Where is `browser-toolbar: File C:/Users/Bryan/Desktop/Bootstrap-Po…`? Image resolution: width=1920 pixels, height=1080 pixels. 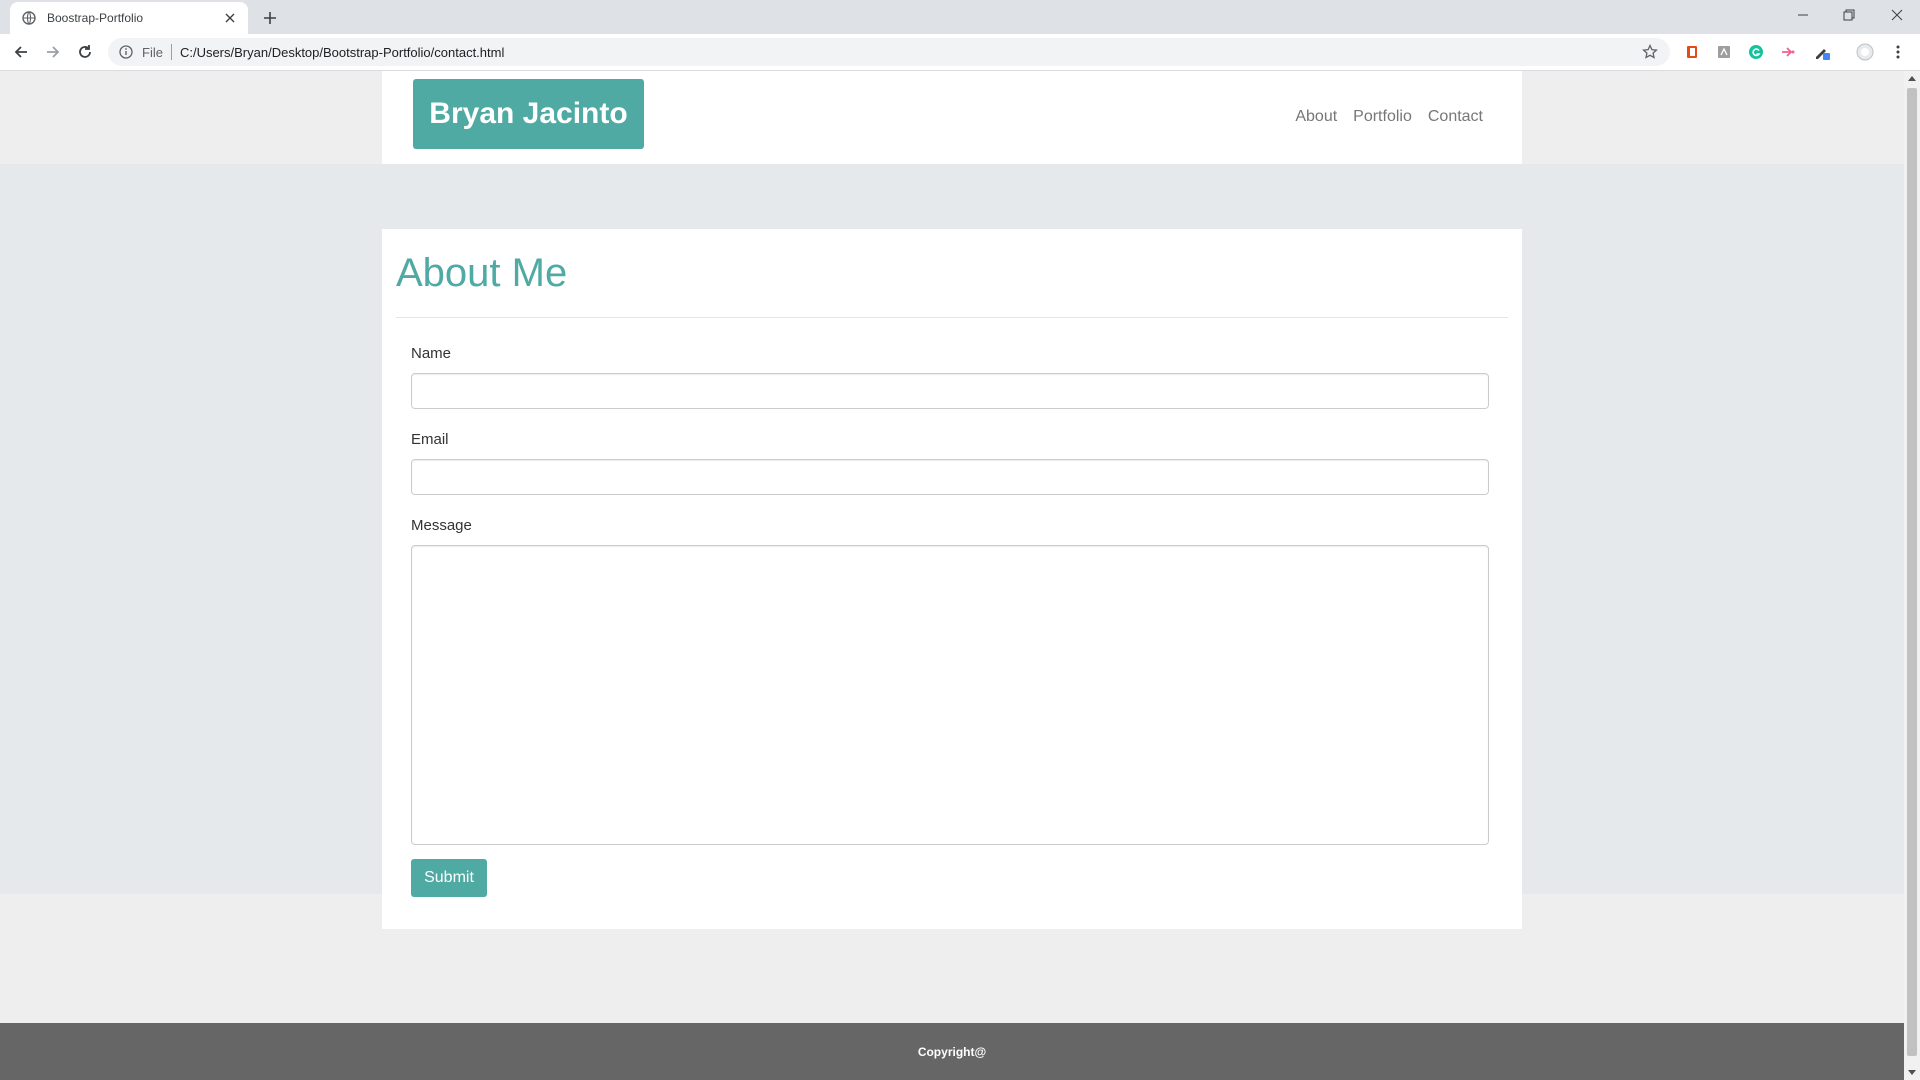 browser-toolbar: File C:/Users/Bryan/Desktop/Bootstrap-Po… is located at coordinates (960, 52).